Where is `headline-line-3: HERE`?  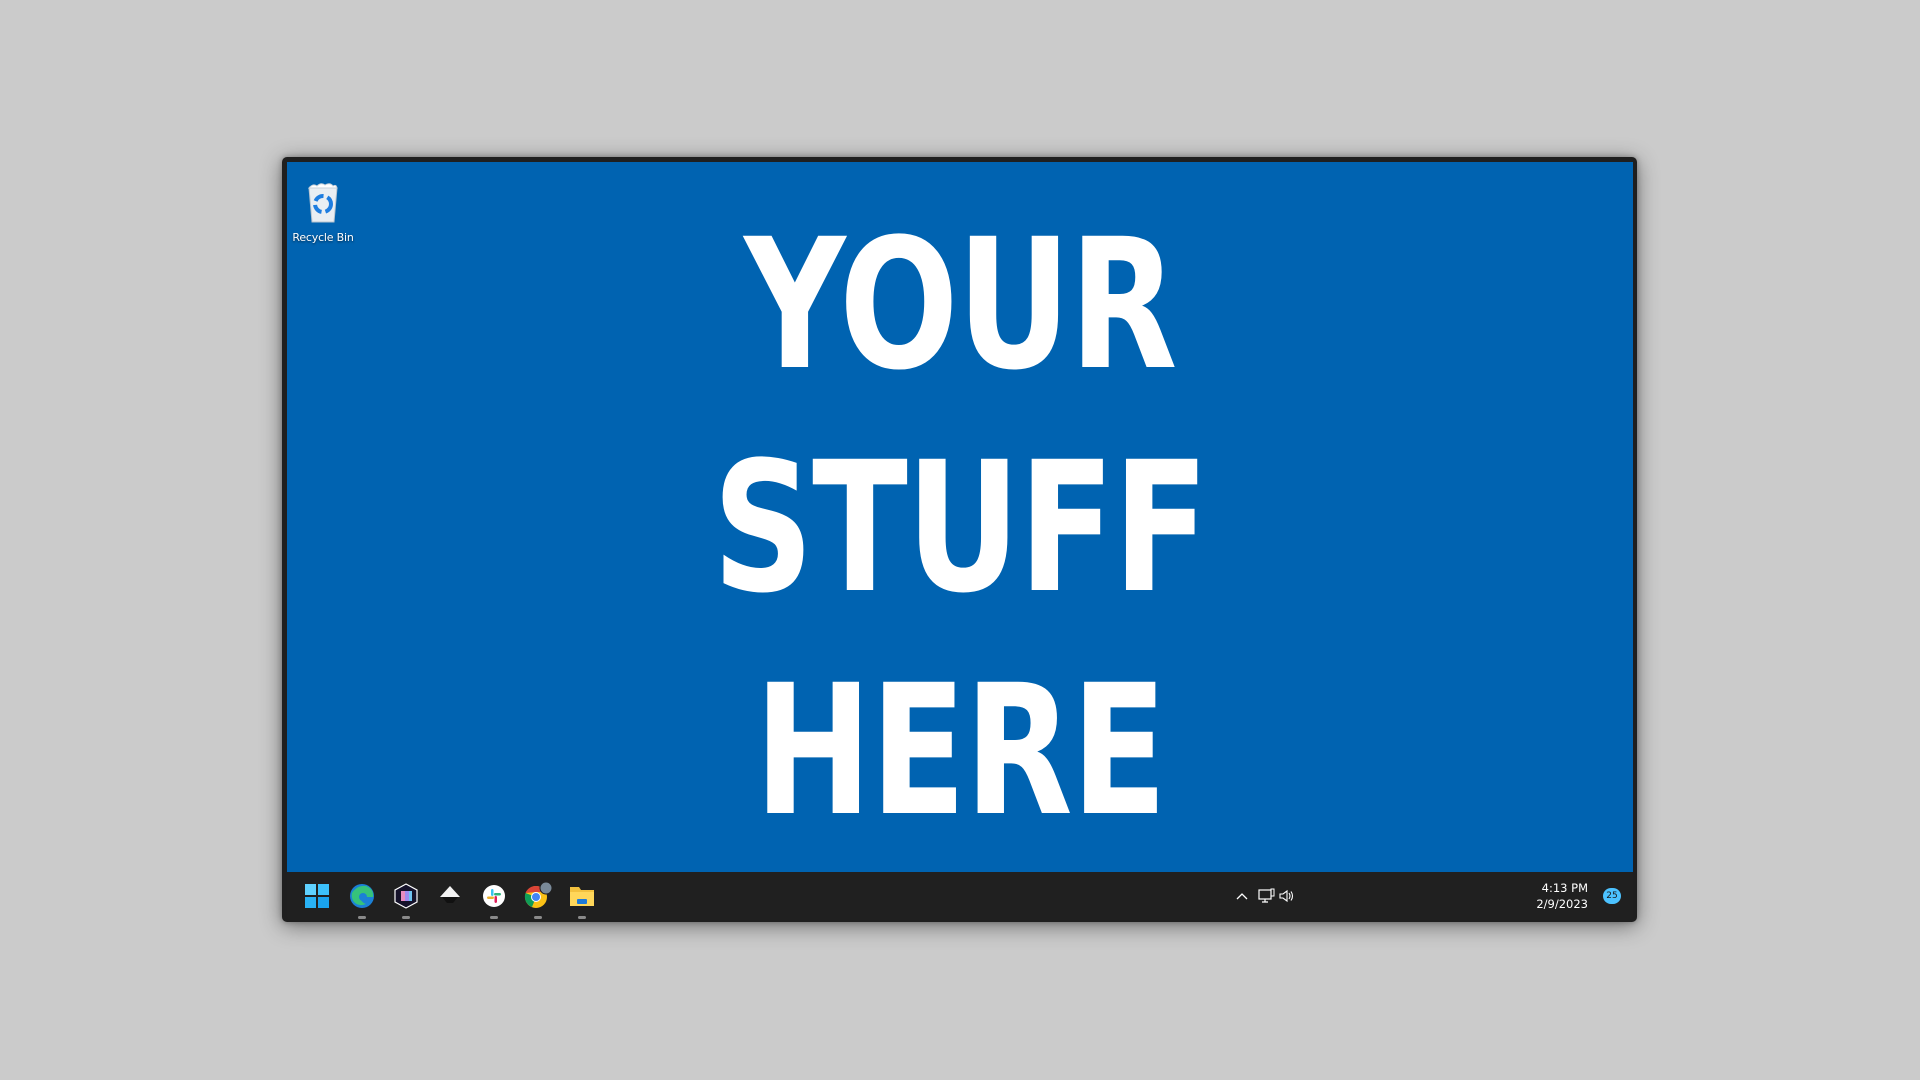
headline-line-3: HERE is located at coordinates (960, 751).